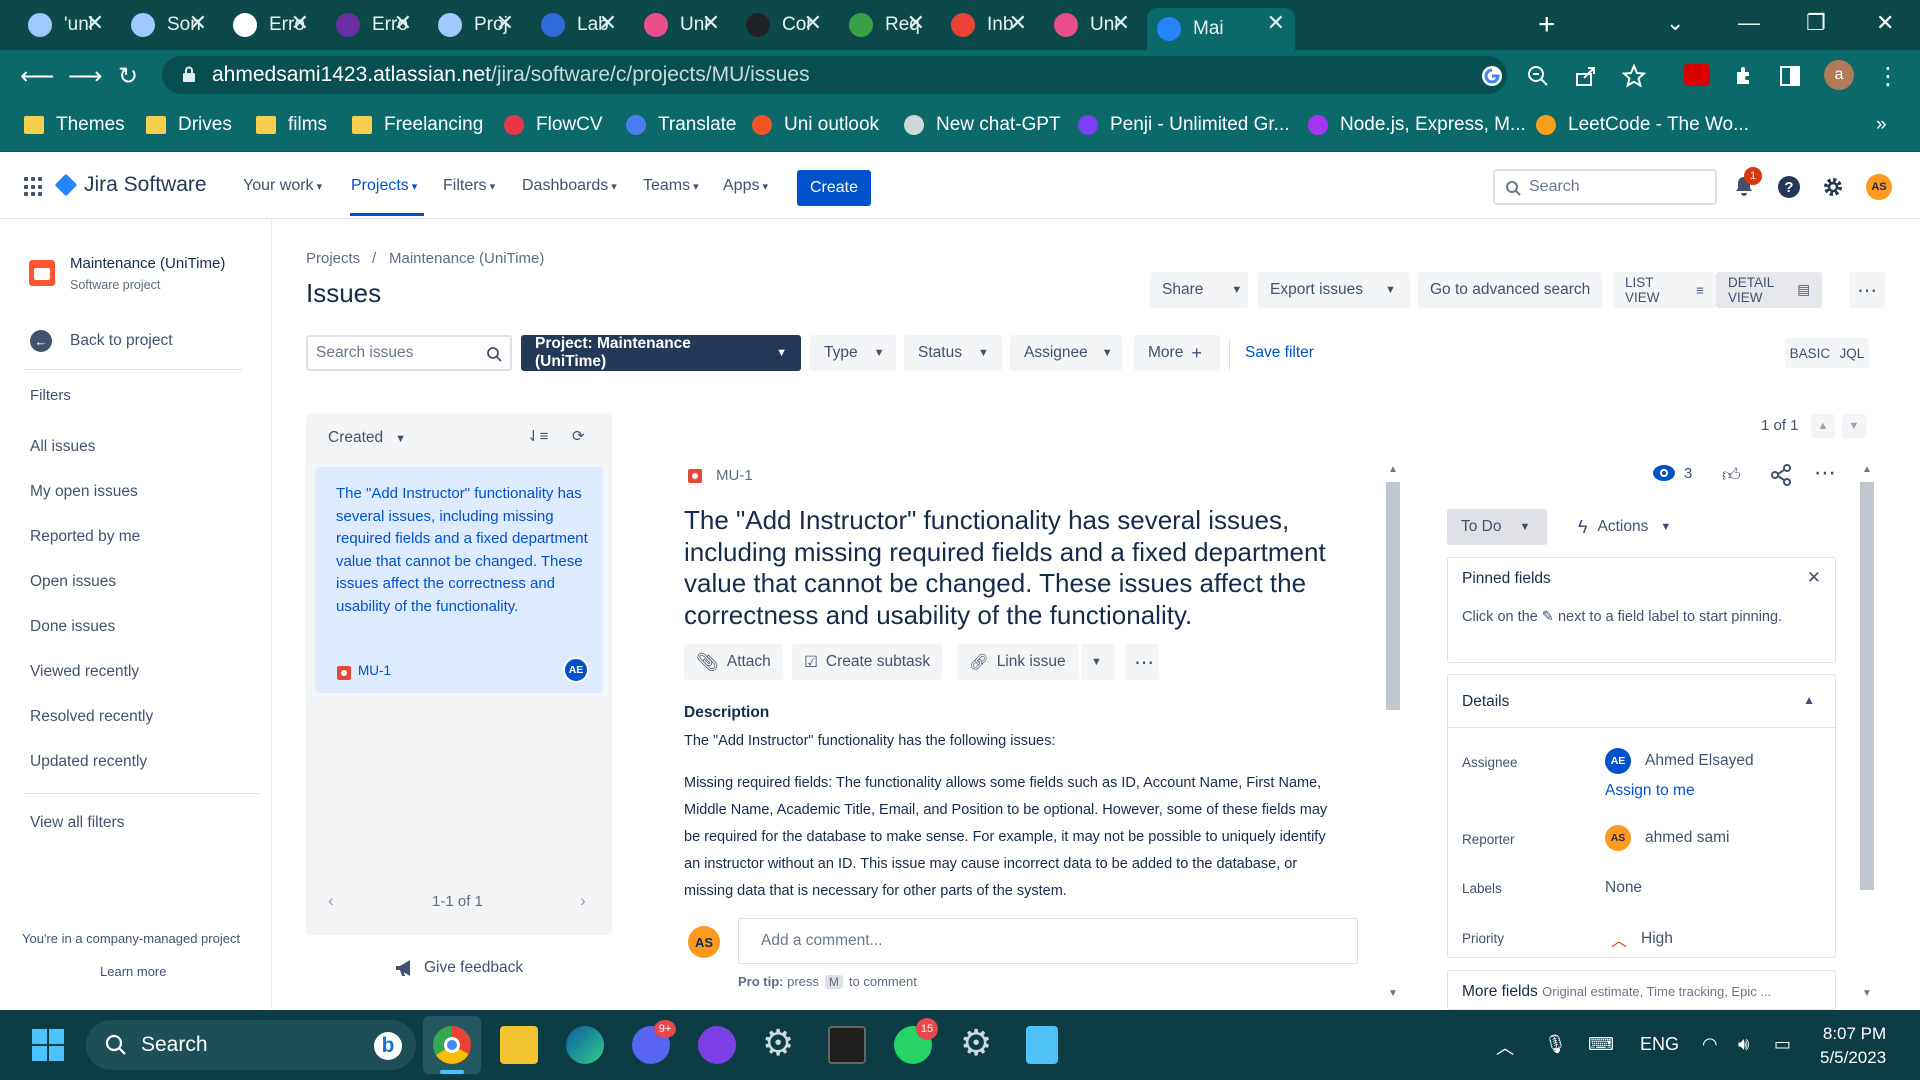 Image resolution: width=1920 pixels, height=1080 pixels. I want to click on link-issue-dropdown: ▼, so click(1098, 662).